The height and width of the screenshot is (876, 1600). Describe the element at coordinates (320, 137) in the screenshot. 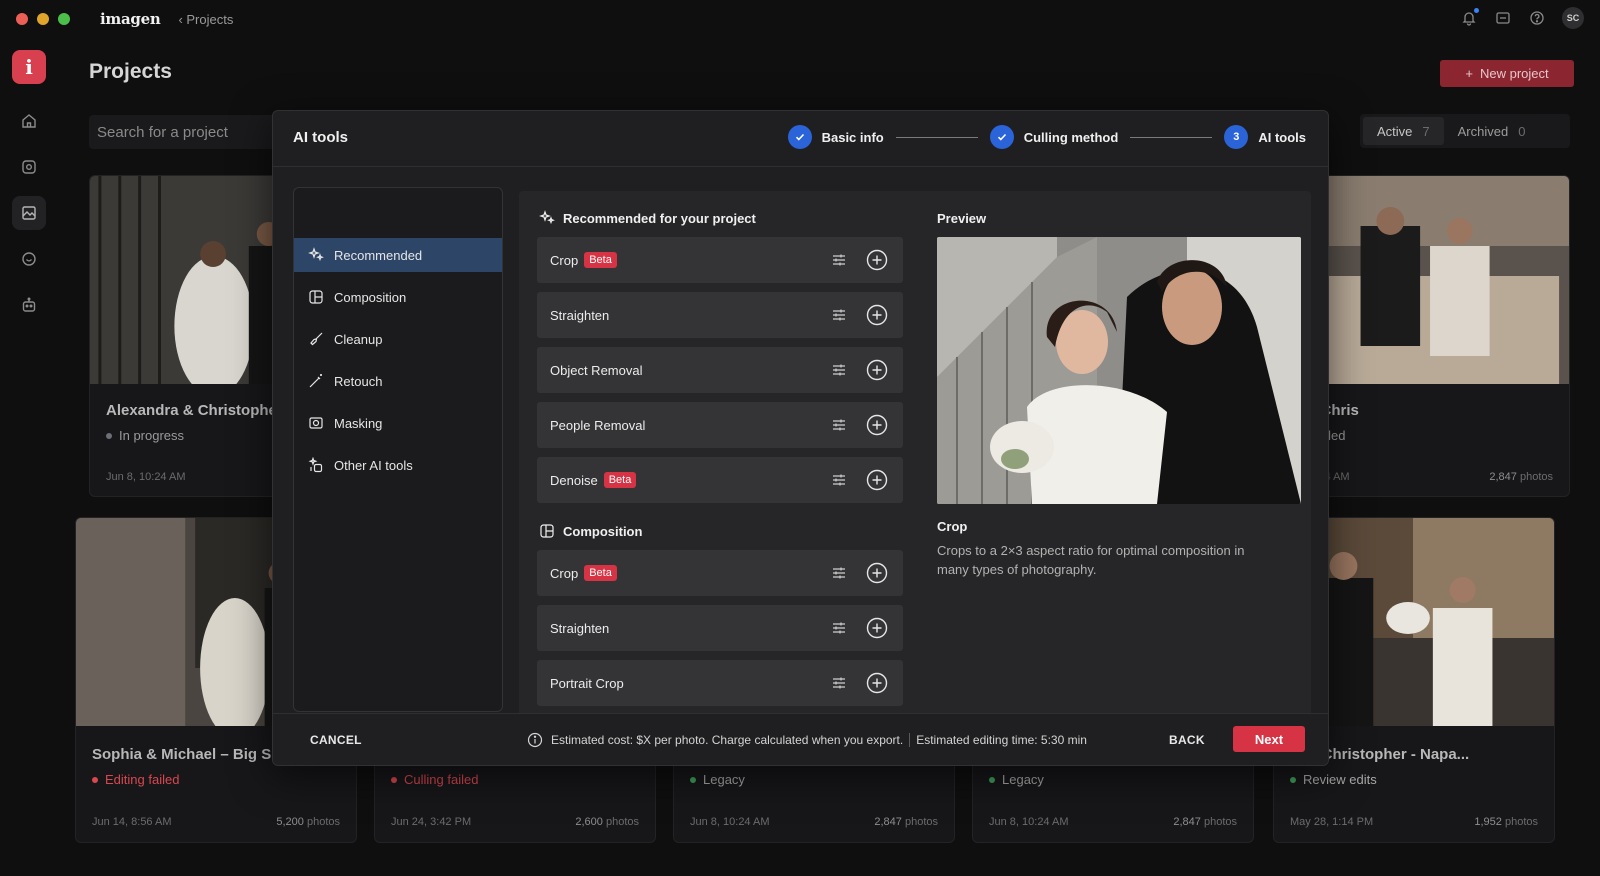

I see `modal-title: AI tools` at that location.